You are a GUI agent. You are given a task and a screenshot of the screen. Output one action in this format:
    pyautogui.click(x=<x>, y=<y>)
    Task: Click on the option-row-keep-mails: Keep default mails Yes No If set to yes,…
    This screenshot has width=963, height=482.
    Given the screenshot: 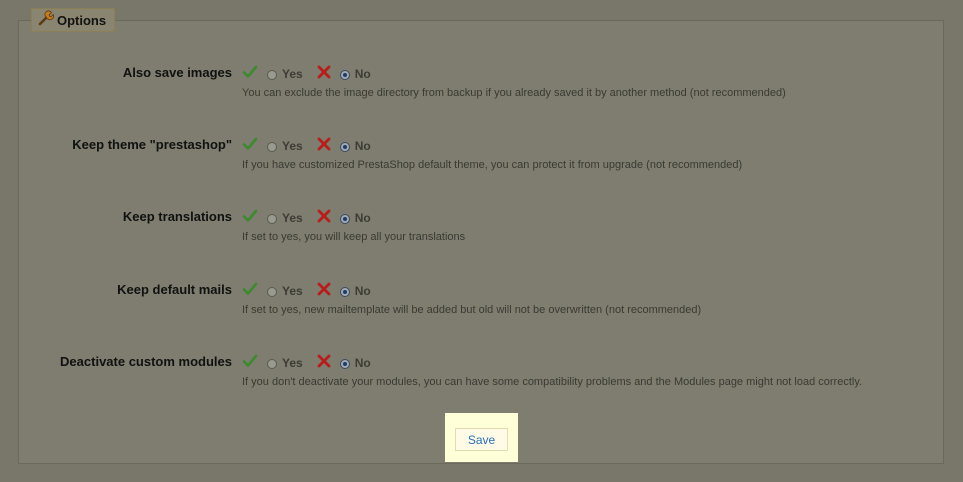 What is the action you would take?
    pyautogui.click(x=481, y=302)
    